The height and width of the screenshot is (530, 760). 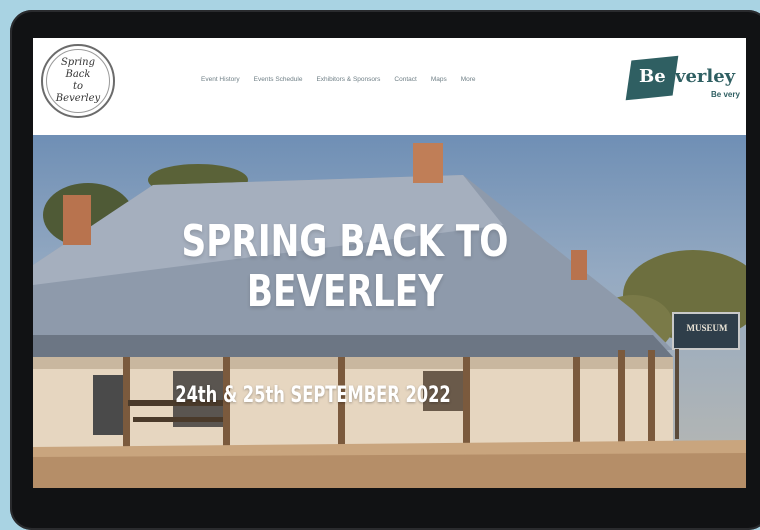 I want to click on site-logo: Spring Back to Beverley, so click(x=78, y=81).